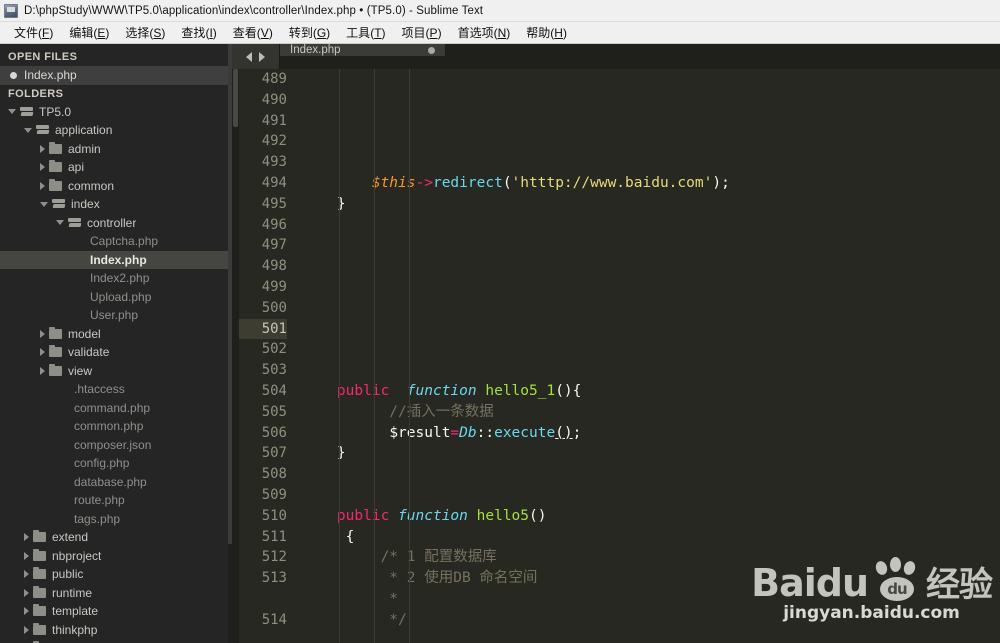  I want to click on tree-file-row: common.php, so click(116, 426).